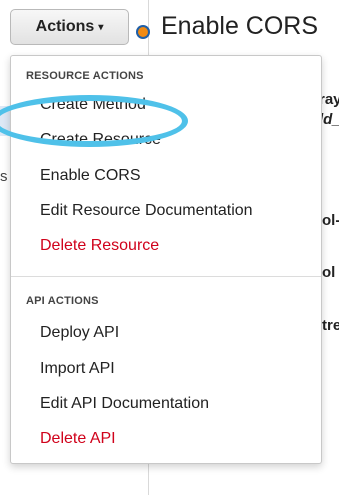 Image resolution: width=339 pixels, height=495 pixels. What do you see at coordinates (124, 404) in the screenshot?
I see `menu-item-edit-api-documentation: Edit API Documentation` at bounding box center [124, 404].